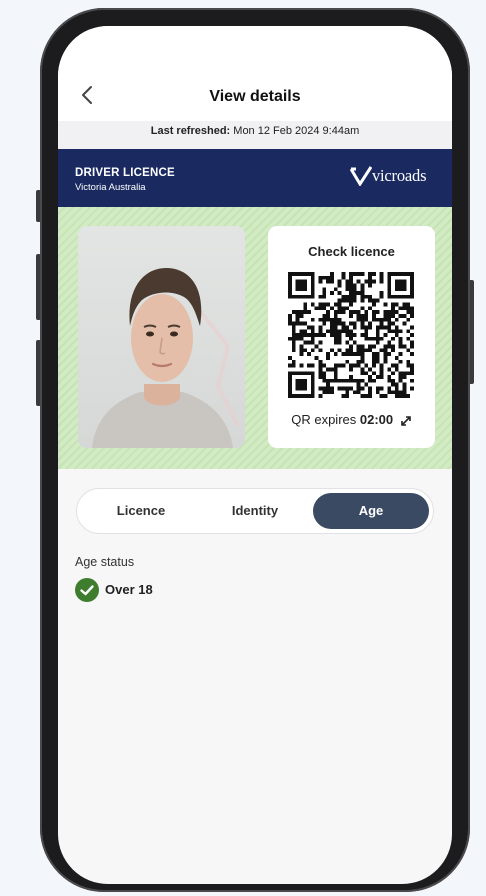 Image resolution: width=486 pixels, height=896 pixels. I want to click on age-status-value: Over 18, so click(129, 589).